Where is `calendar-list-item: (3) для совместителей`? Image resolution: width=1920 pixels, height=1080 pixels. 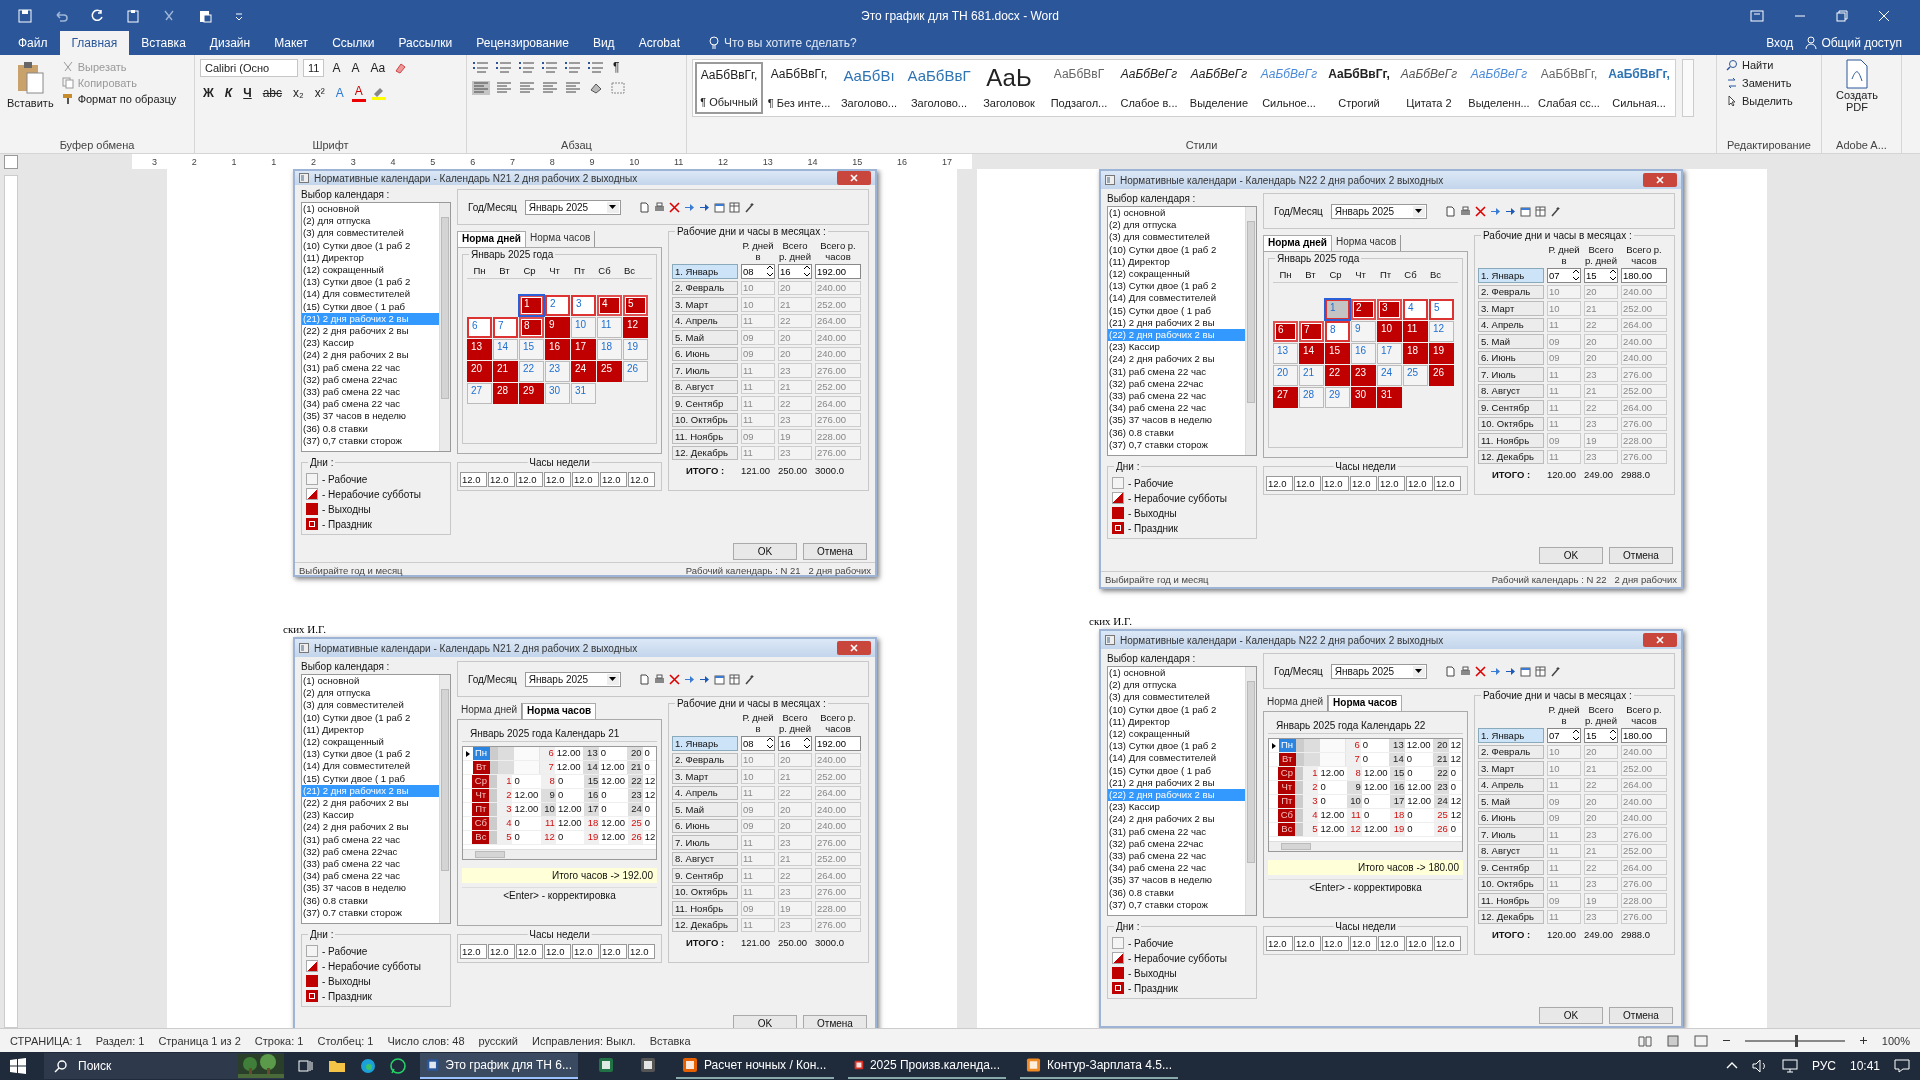 calendar-list-item: (3) для совместителей is located at coordinates (370, 705).